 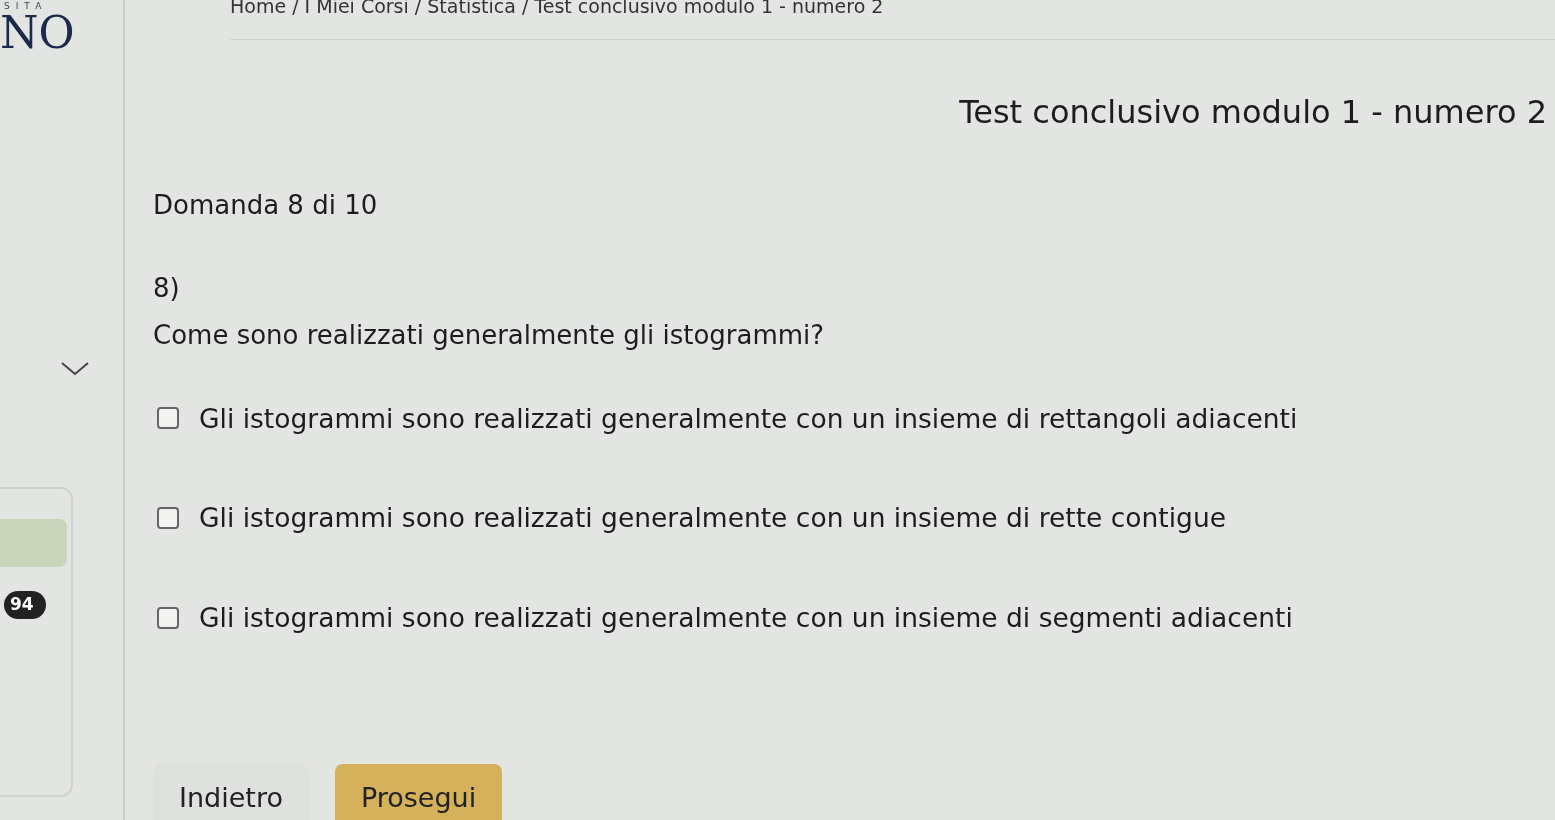 I want to click on answer-option: Gli istogrammi sono realizzati generalmente con un insieme di segmenti adiacenti, so click(x=746, y=618).